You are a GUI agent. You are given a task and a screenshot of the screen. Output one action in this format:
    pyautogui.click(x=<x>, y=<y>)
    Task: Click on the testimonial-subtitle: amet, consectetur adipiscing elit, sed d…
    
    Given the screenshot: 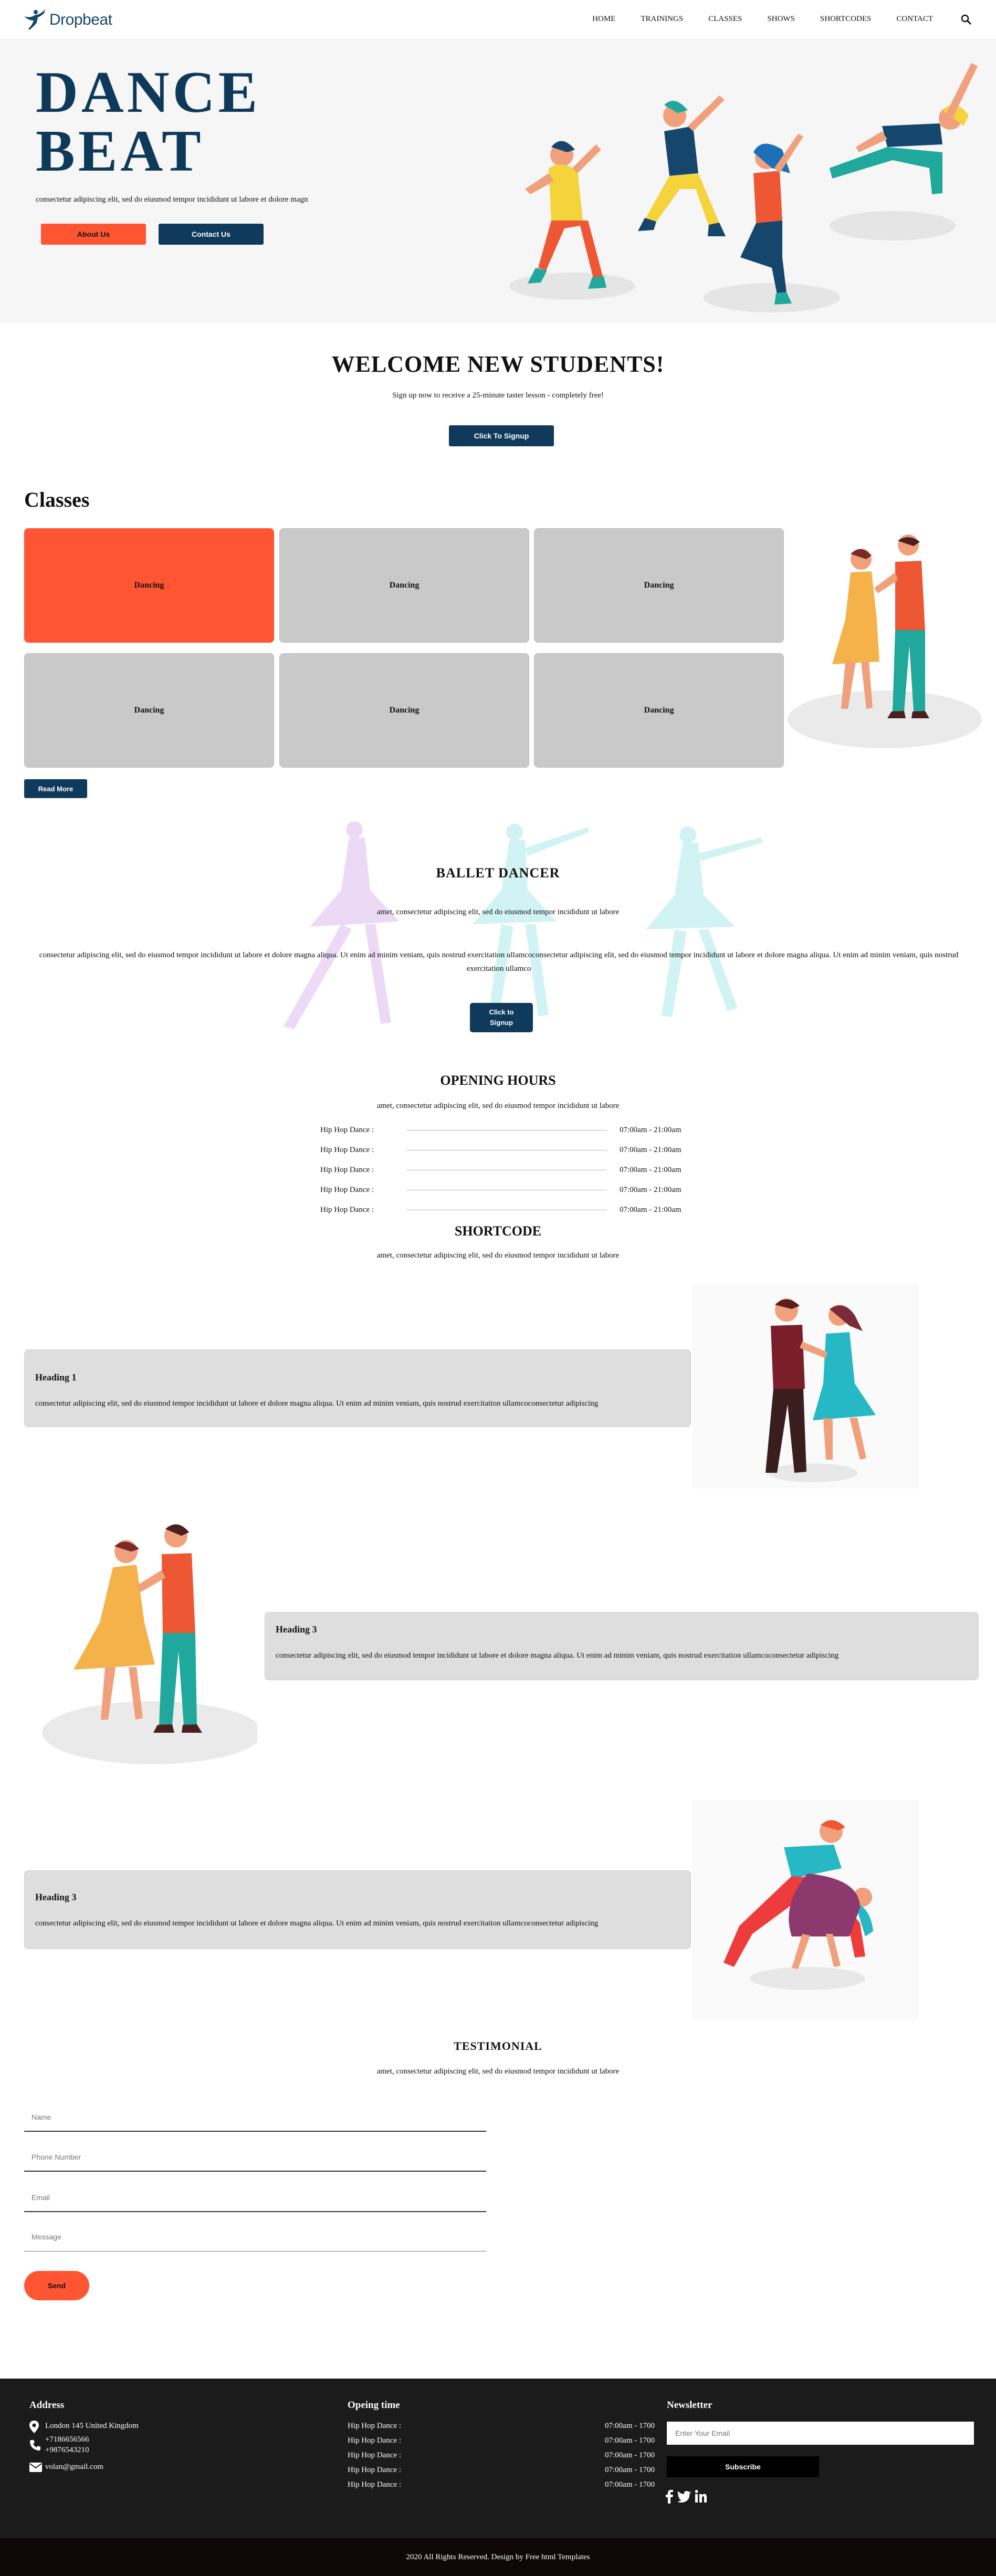 What is the action you would take?
    pyautogui.click(x=498, y=2071)
    